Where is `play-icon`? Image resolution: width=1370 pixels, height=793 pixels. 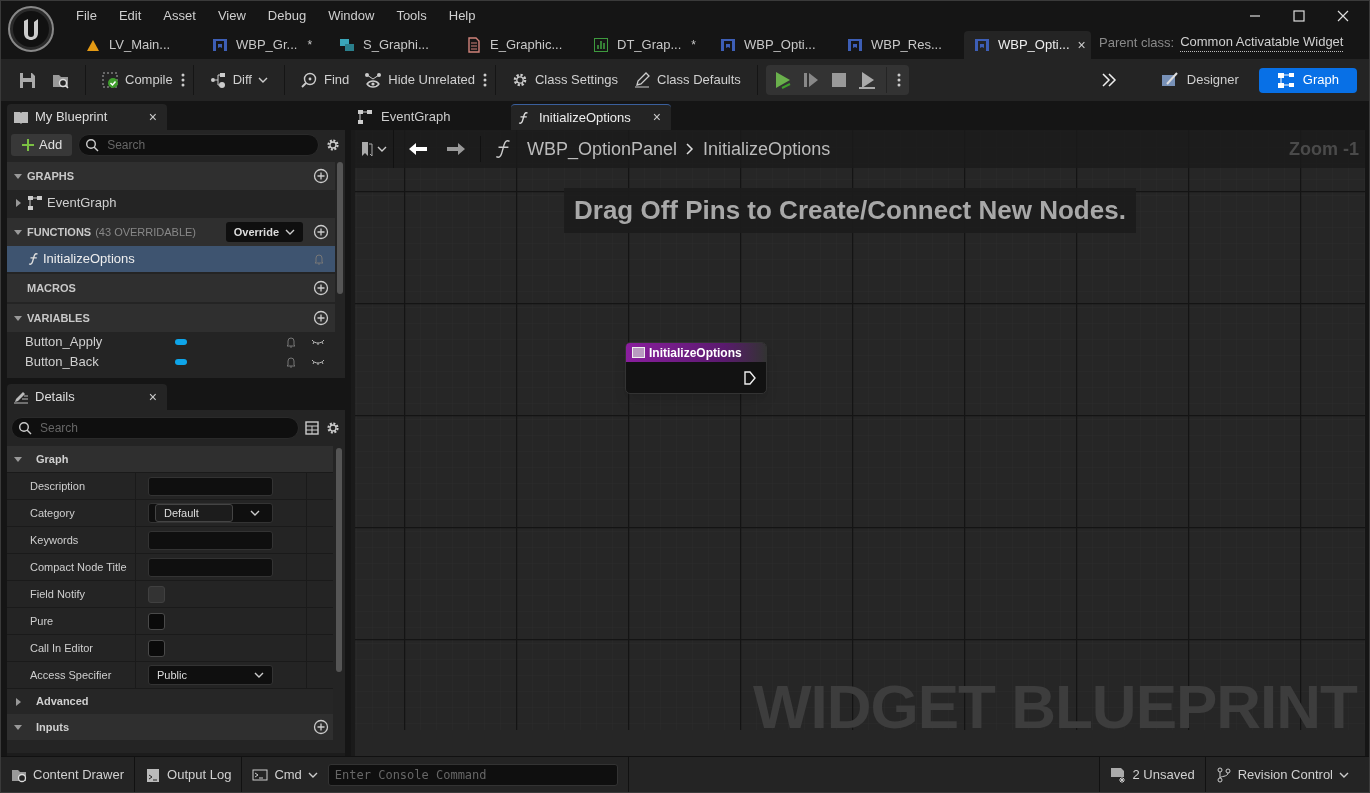
play-icon is located at coordinates (782, 80).